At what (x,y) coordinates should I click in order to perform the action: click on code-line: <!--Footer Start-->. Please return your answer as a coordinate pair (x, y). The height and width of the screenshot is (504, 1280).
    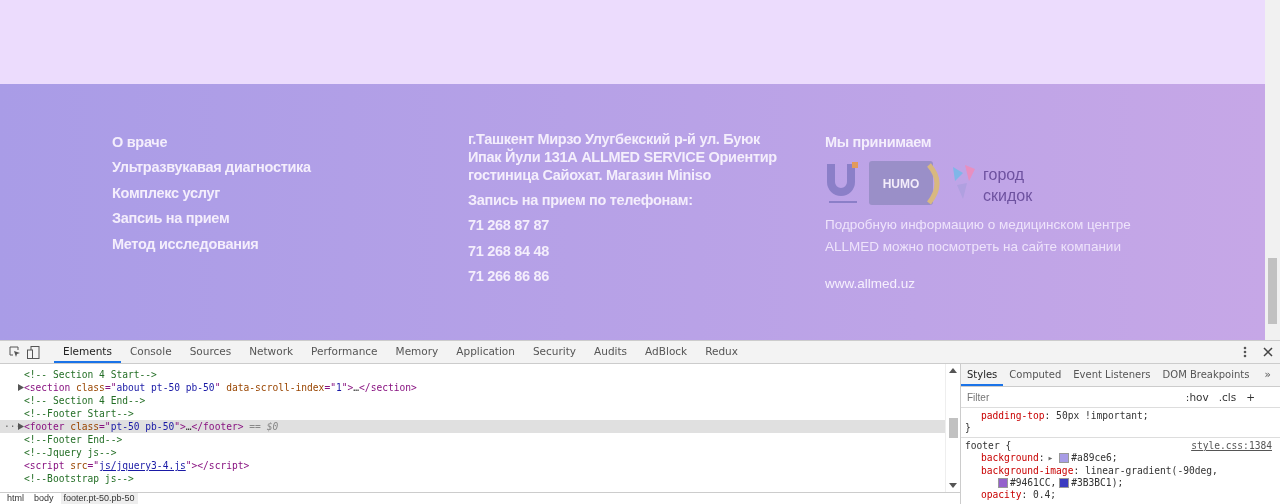
    Looking at the image, I should click on (472, 413).